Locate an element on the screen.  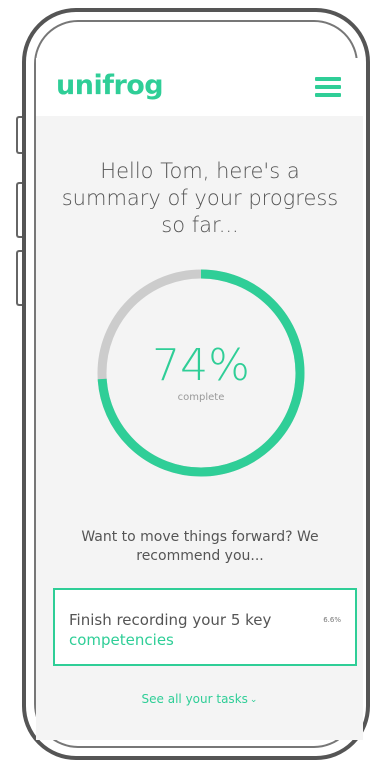
task-title: Finish recording your 5 key is located at coordinates (170, 620).